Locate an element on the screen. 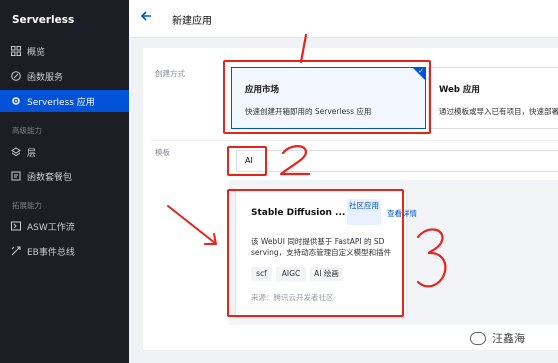 This screenshot has height=363, width=558. annotation-arrow is located at coordinates (191, 224).